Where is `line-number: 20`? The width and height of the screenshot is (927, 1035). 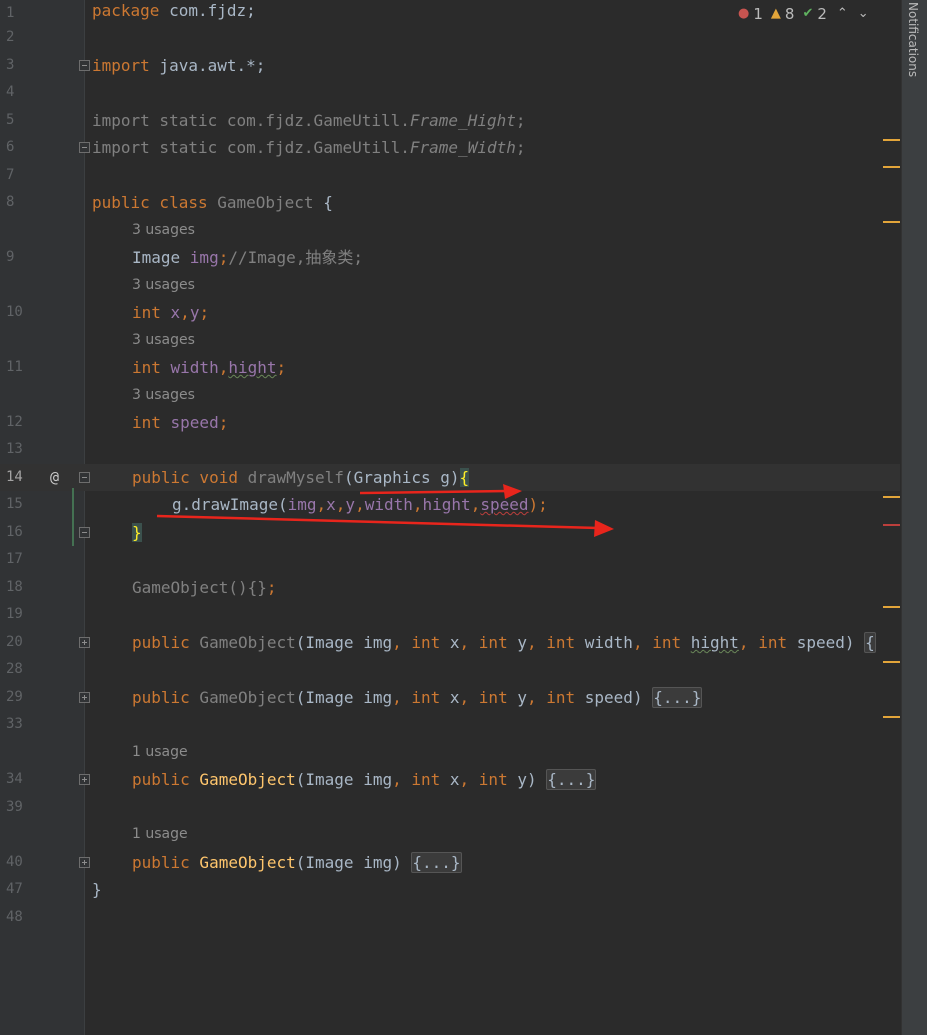
line-number: 20 is located at coordinates (14, 642).